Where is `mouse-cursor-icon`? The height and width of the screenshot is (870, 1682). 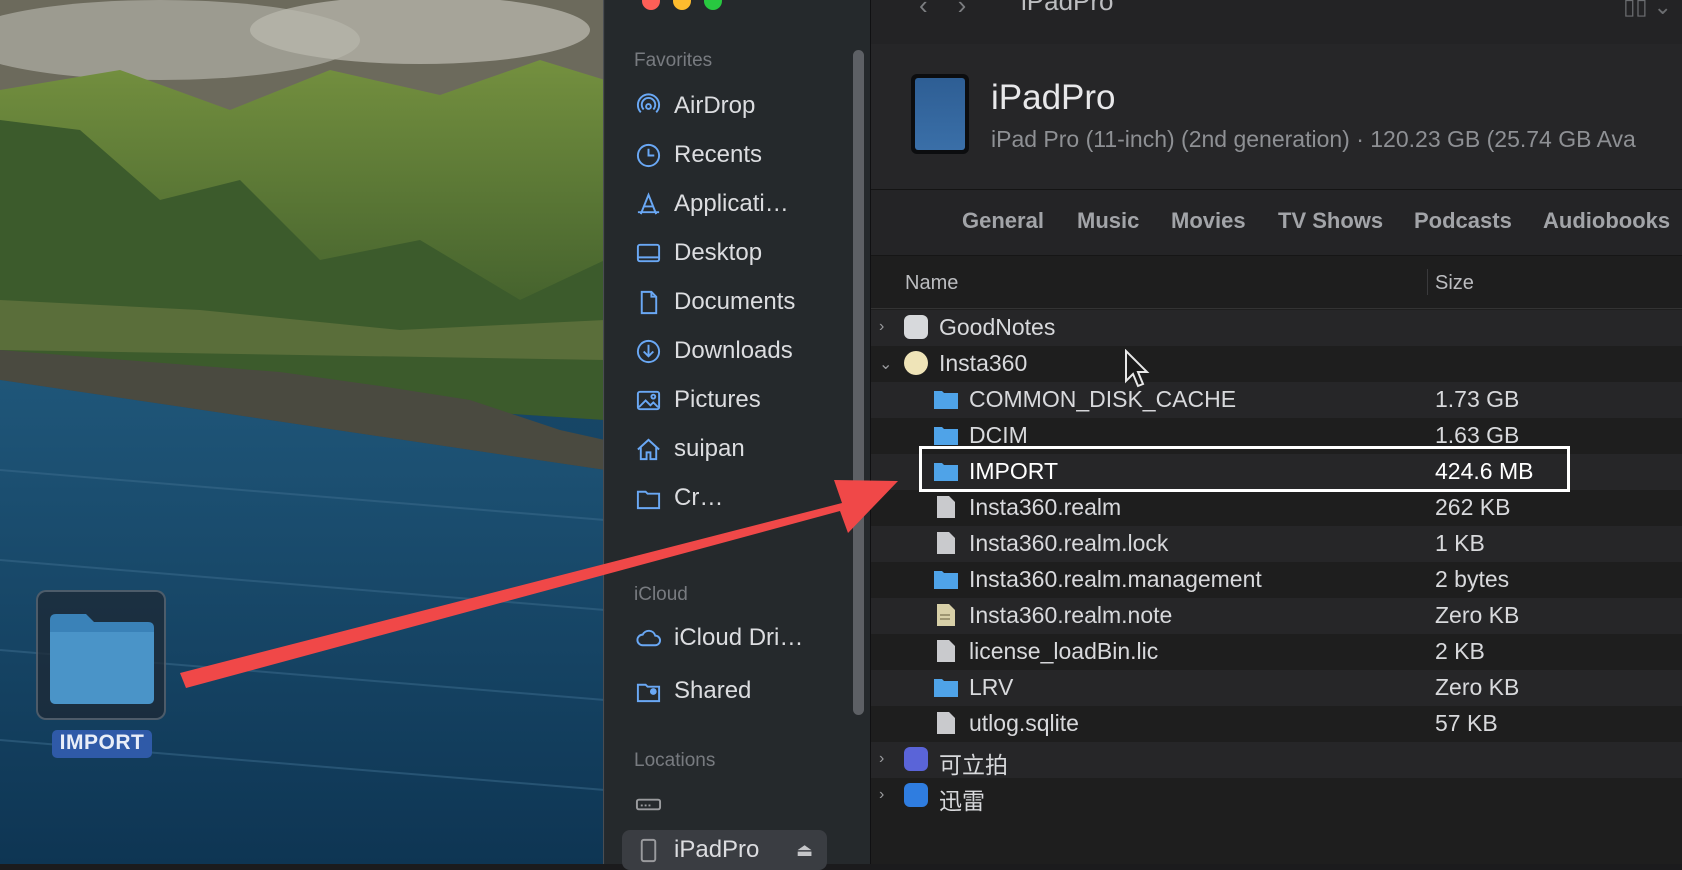
mouse-cursor-icon is located at coordinates (1137, 368).